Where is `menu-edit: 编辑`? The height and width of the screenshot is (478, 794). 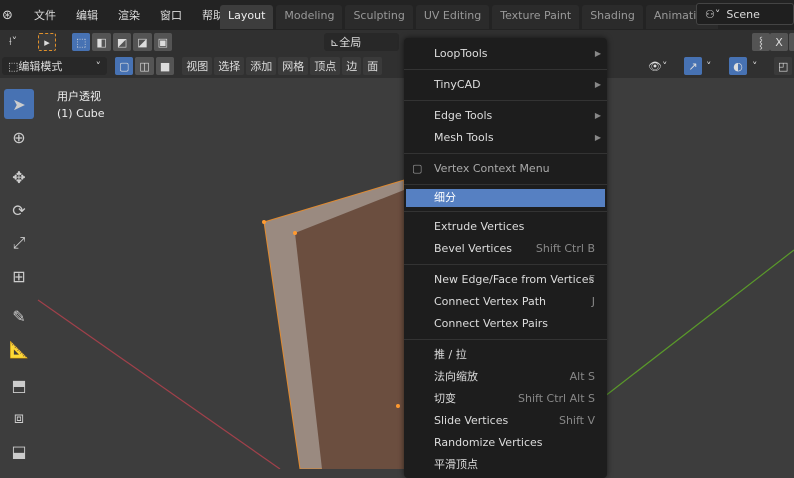
menu-edit: 编辑 is located at coordinates (87, 15).